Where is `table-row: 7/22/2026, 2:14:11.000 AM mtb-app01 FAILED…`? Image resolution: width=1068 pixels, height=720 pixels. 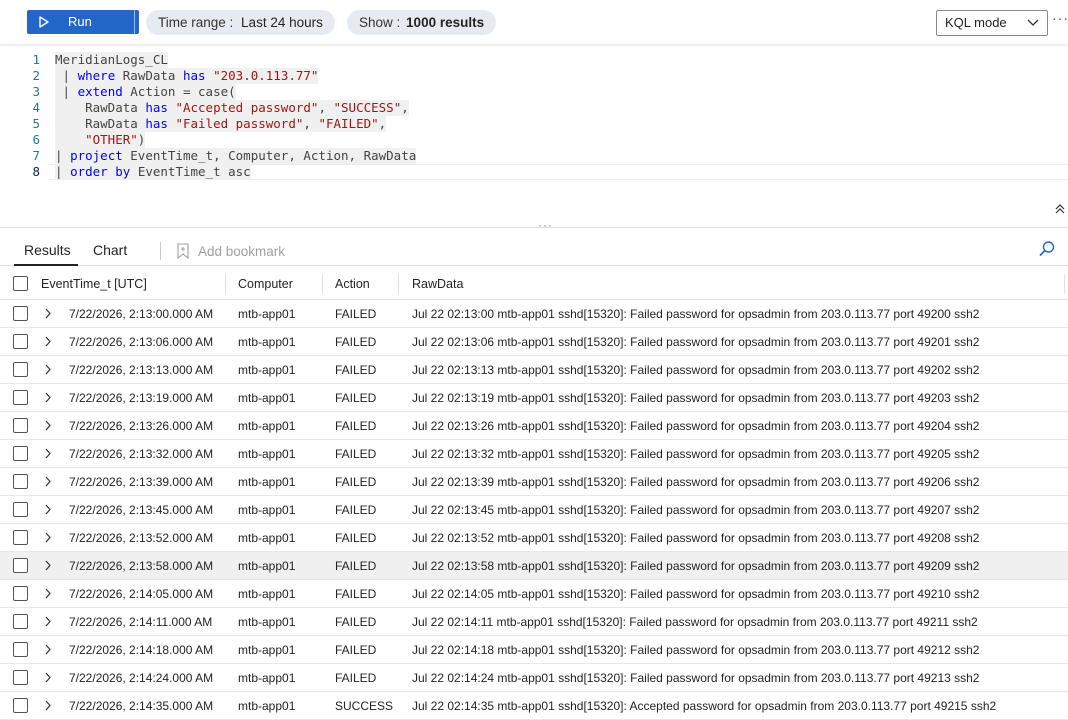
table-row: 7/22/2026, 2:14:11.000 AM mtb-app01 FAILED… is located at coordinates (534, 622).